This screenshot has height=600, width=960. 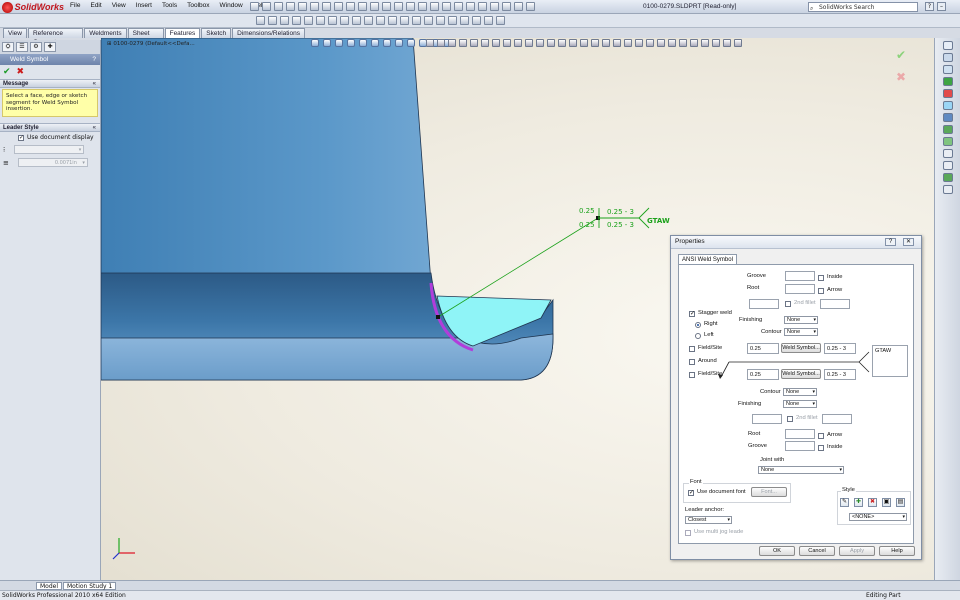 What do you see at coordinates (314, 6) in the screenshot?
I see `redo-icon` at bounding box center [314, 6].